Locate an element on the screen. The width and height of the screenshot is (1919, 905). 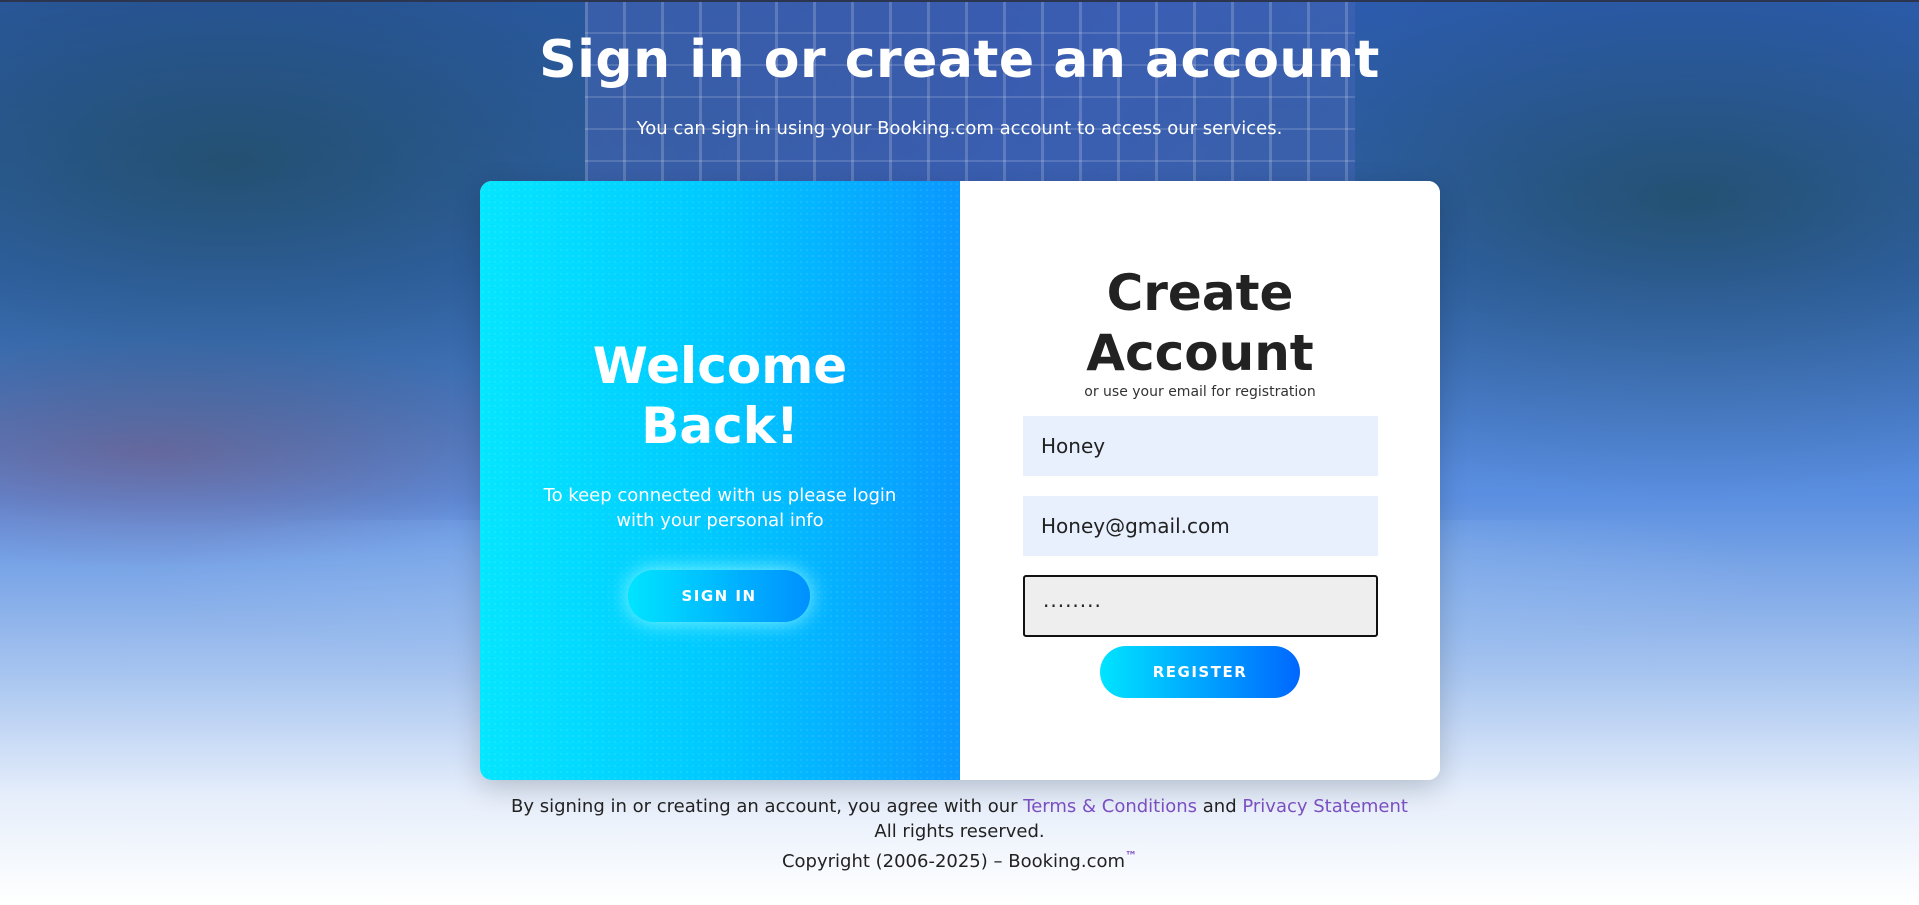
name-field is located at coordinates (1200, 446).